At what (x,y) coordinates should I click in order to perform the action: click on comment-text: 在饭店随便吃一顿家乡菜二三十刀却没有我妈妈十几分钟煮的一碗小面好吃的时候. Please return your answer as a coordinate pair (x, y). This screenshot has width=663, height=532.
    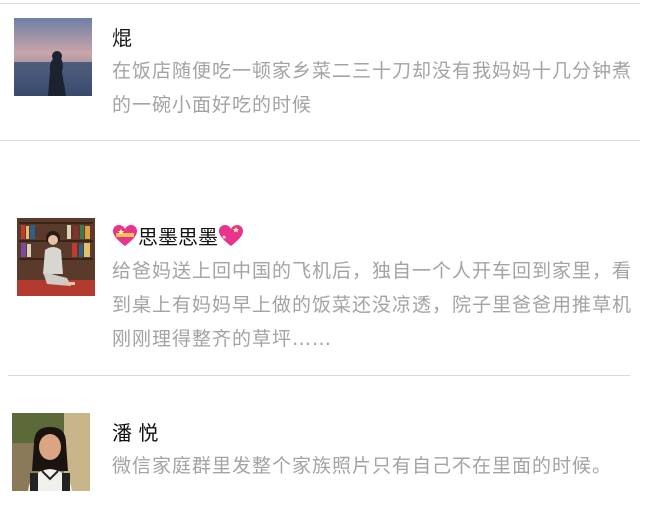
    Looking at the image, I should click on (372, 88).